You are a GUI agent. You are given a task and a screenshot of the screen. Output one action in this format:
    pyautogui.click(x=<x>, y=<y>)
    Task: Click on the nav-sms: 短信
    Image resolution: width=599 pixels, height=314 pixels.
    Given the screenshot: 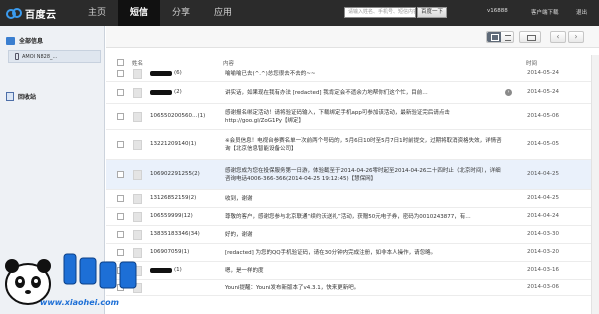 What is the action you would take?
    pyautogui.click(x=139, y=13)
    